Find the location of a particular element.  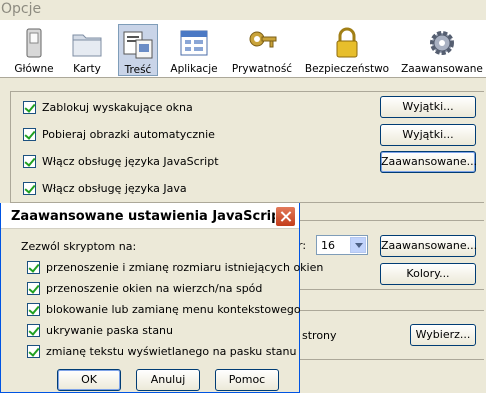

tab-security: Bezpieczeństwo is located at coordinates (347, 50).